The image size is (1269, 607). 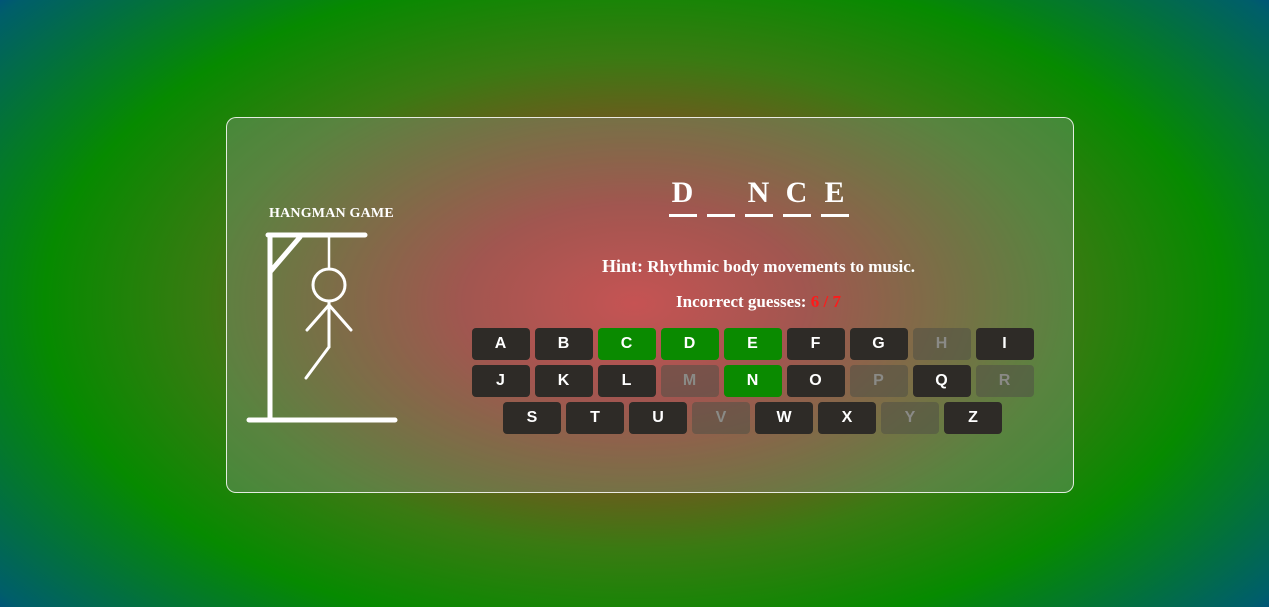 What do you see at coordinates (682, 196) in the screenshot?
I see `letter-slot: D` at bounding box center [682, 196].